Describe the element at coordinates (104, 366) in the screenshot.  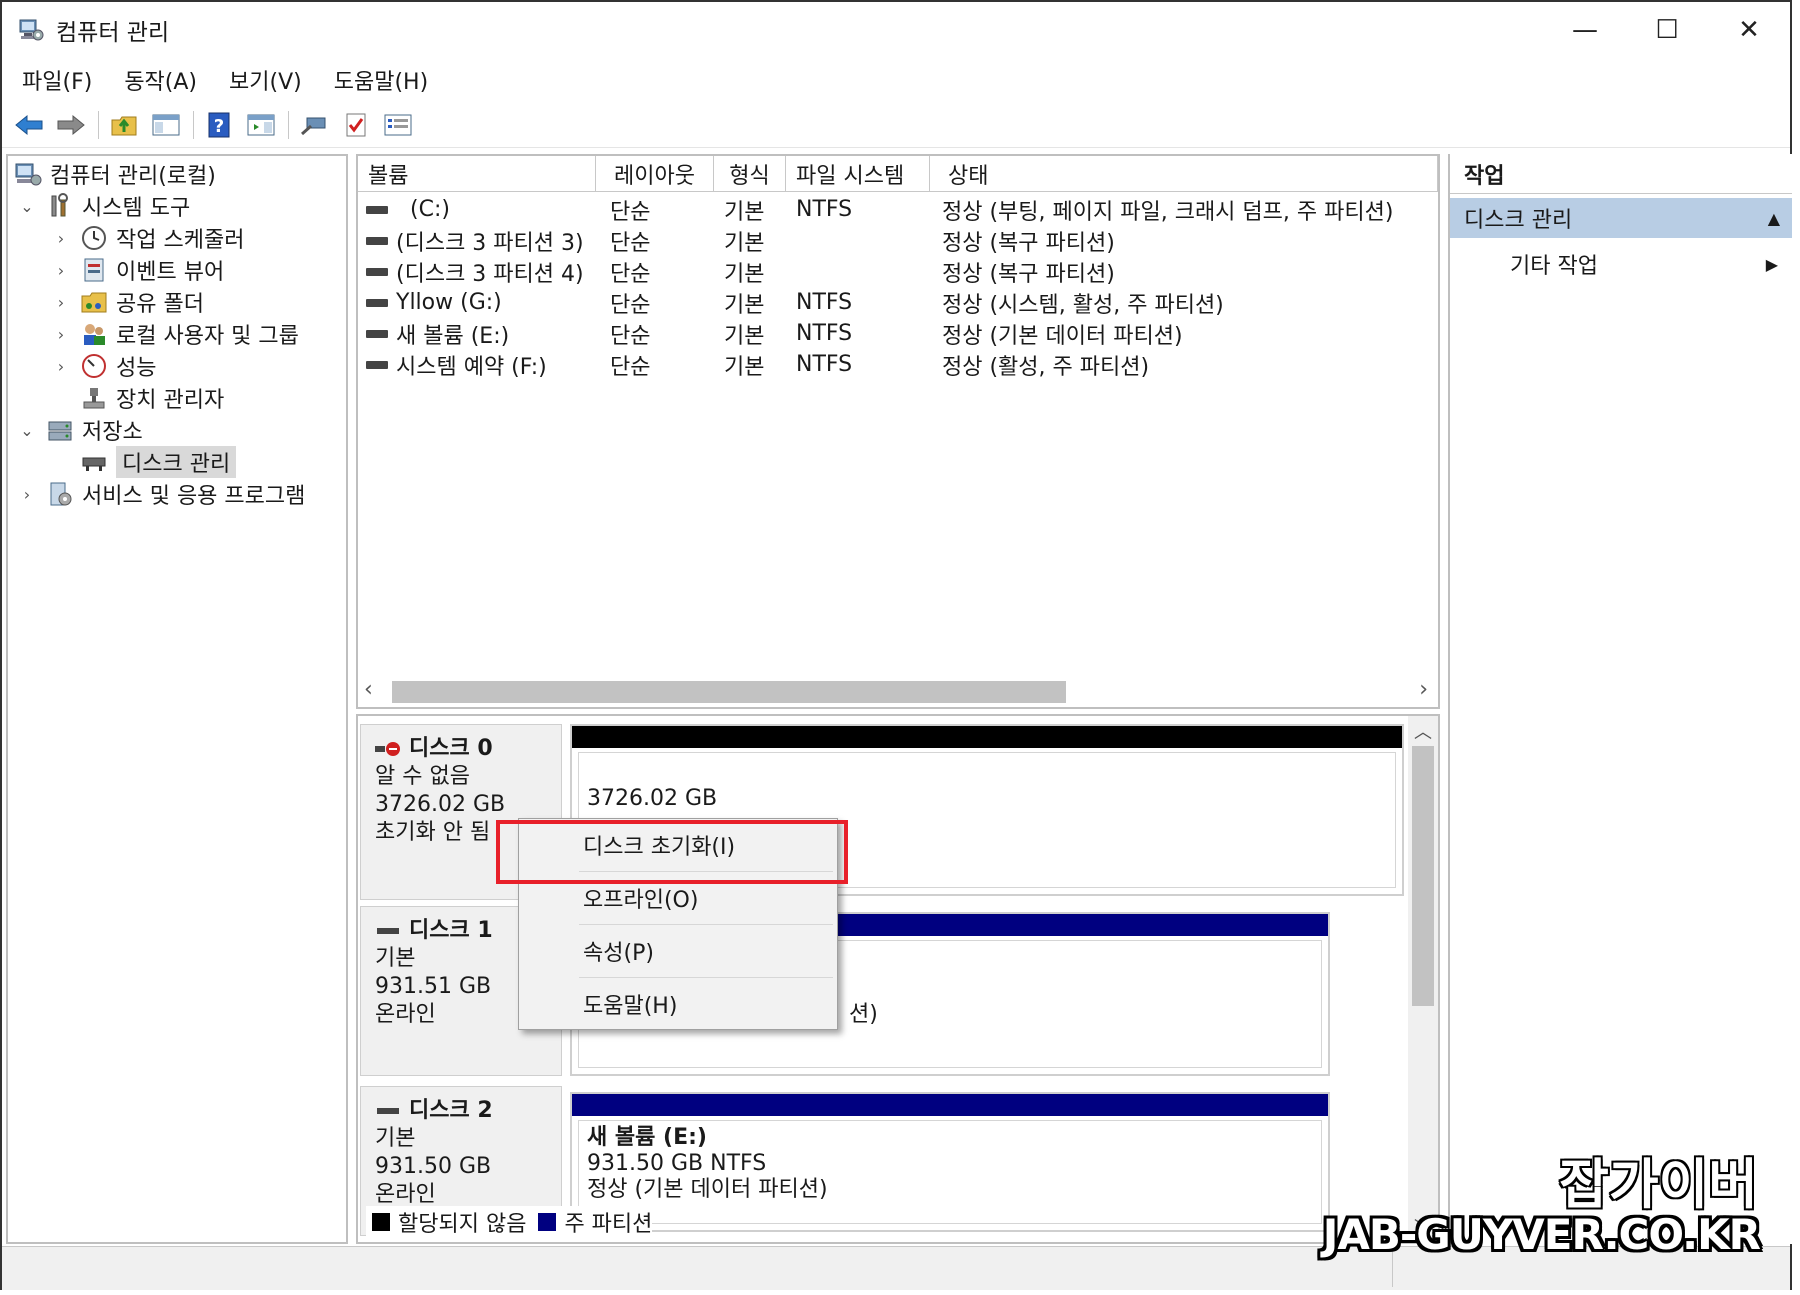
I see `tree-item-performance: › 성능` at that location.